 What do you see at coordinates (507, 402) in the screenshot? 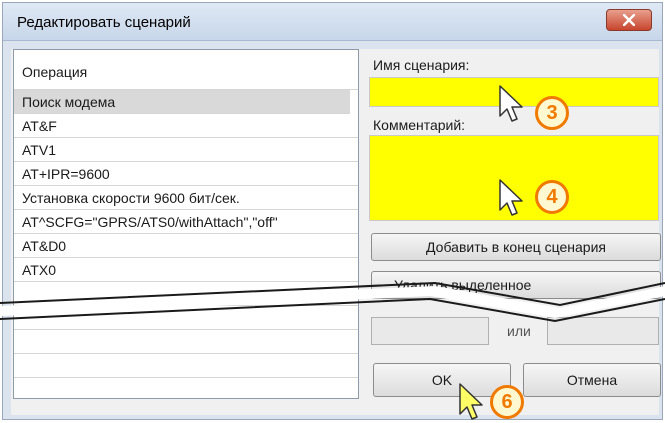
I see `callout-6: 6` at bounding box center [507, 402].